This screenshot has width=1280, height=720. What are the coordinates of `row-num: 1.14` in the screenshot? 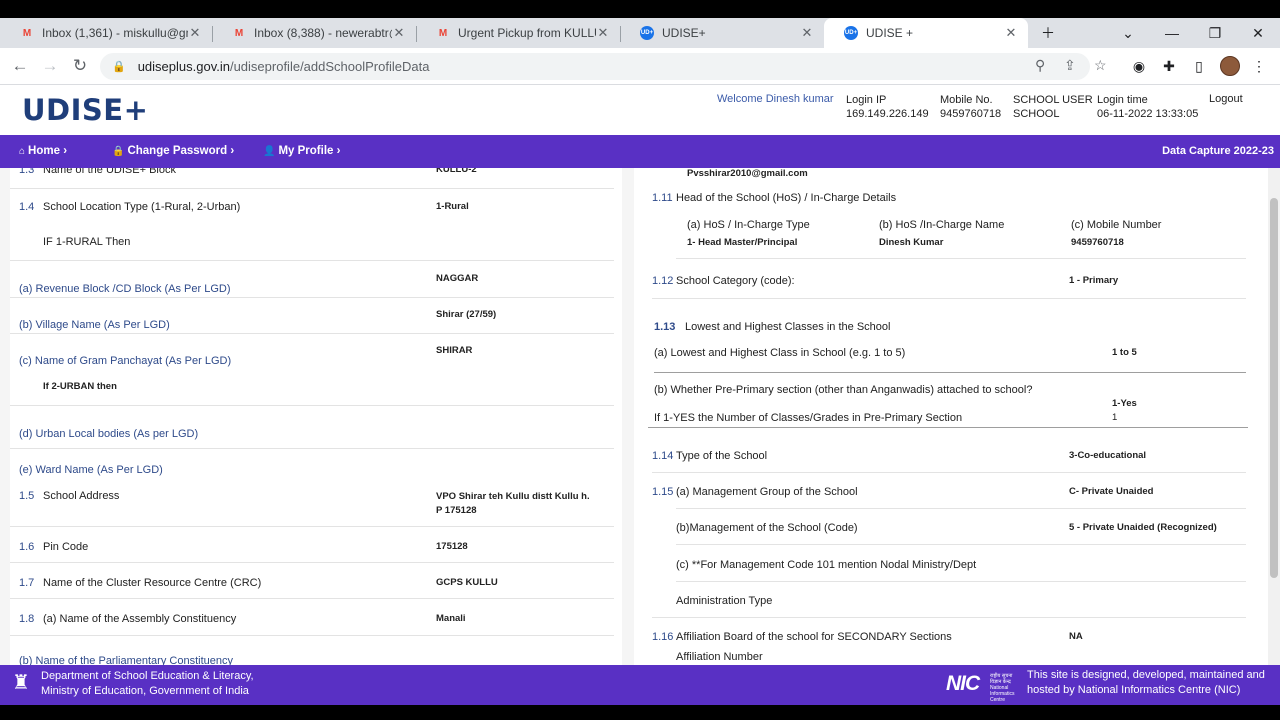 It's located at (663, 456).